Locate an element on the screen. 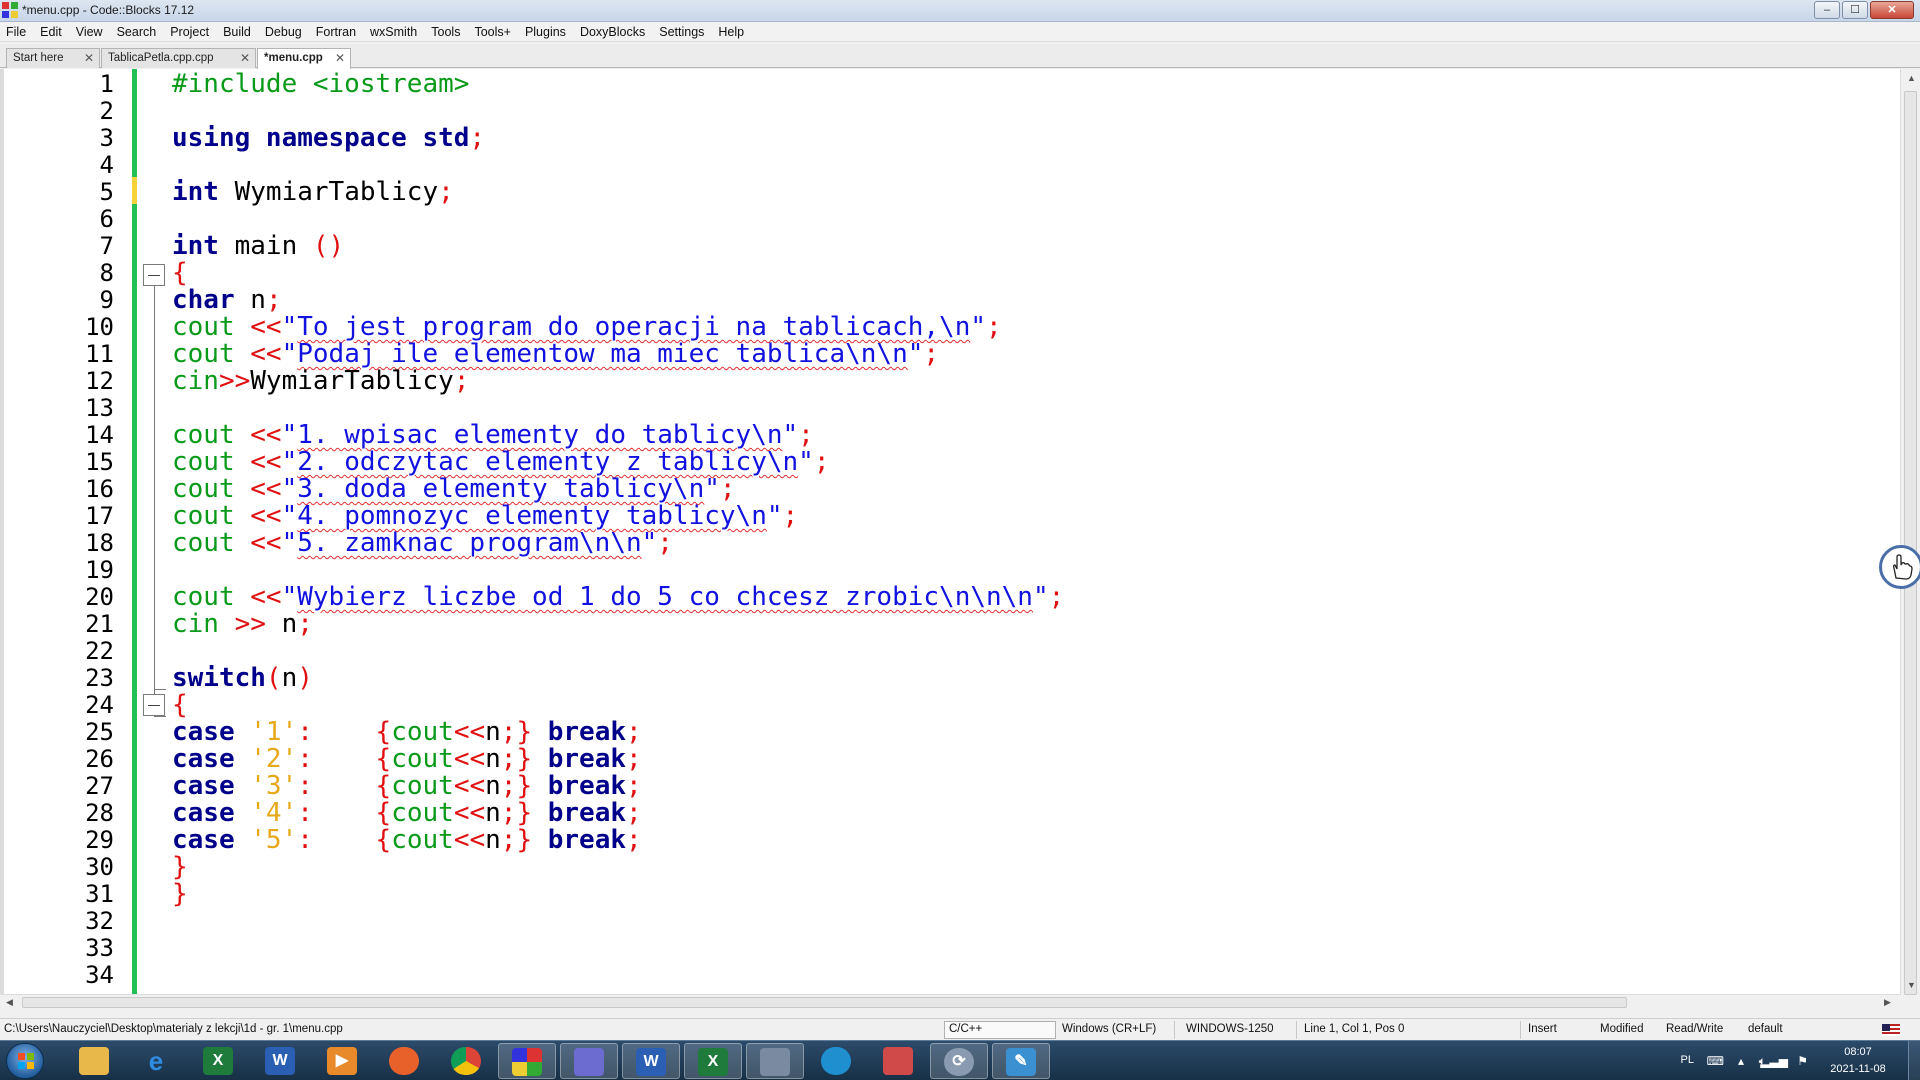 Image resolution: width=1920 pixels, height=1080 pixels. status-language: C/C++ is located at coordinates (1000, 1030).